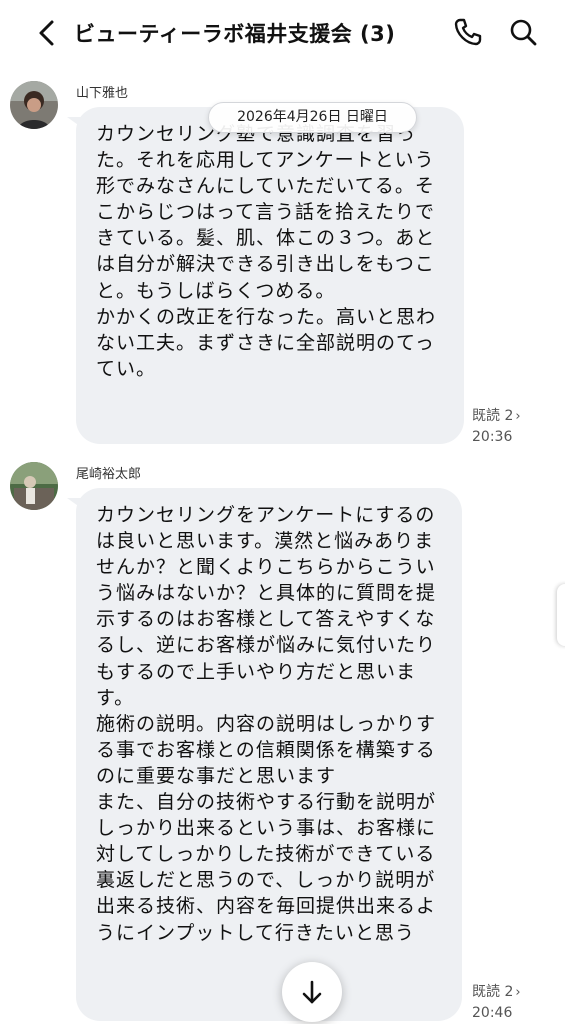  I want to click on chat-header: ビューティーラボ福井支援会 (3), so click(282, 33).